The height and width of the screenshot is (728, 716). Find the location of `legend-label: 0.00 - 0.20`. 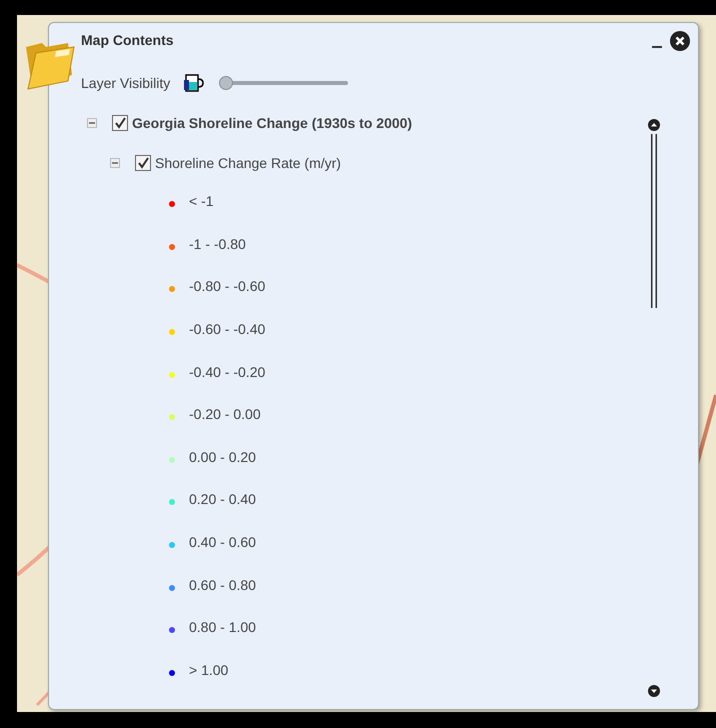

legend-label: 0.00 - 0.20 is located at coordinates (222, 456).